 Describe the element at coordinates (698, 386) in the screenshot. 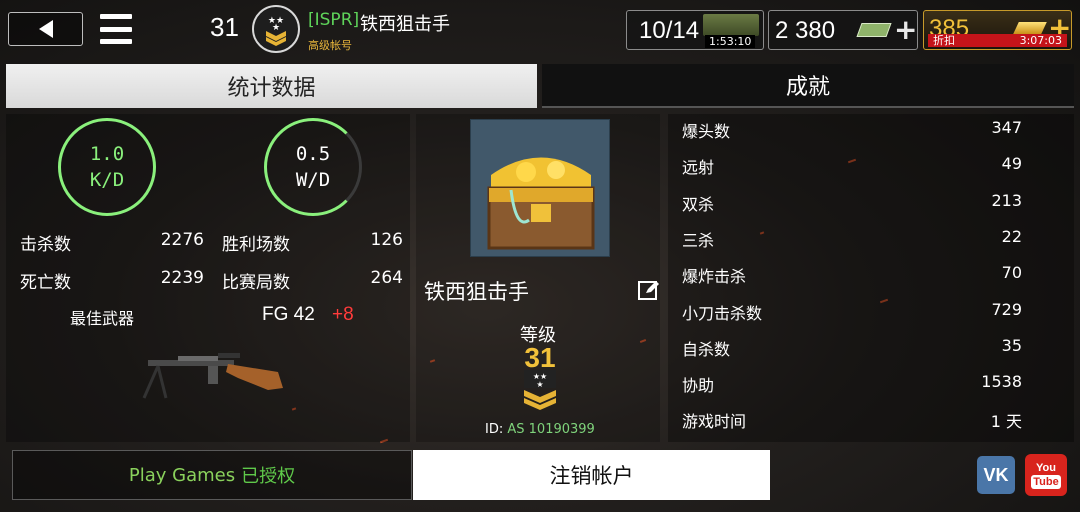

I see `achievement-label: 协助` at that location.